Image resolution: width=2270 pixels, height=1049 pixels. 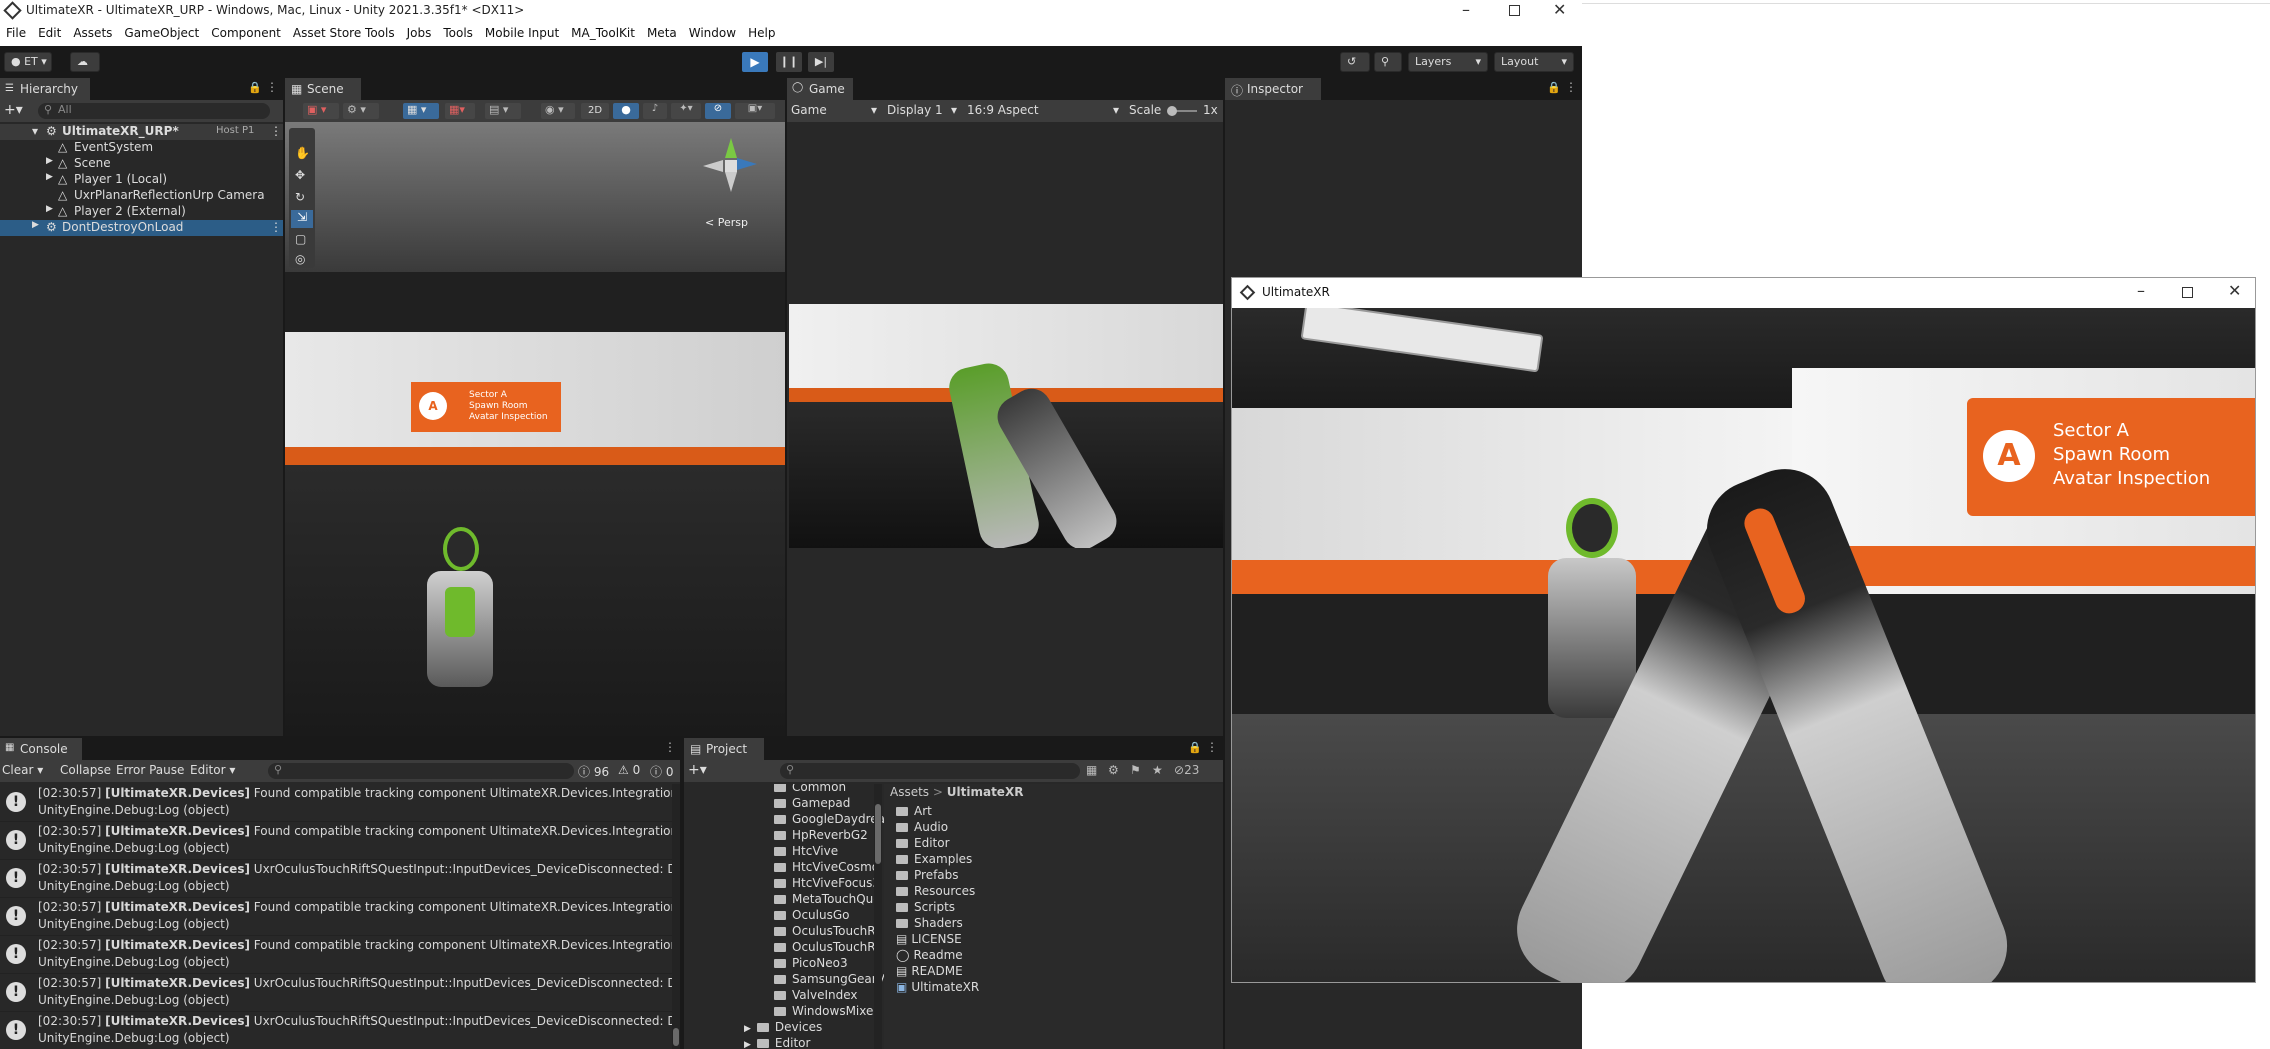 What do you see at coordinates (1135, 770) in the screenshot?
I see `filter-icon: ⚑` at bounding box center [1135, 770].